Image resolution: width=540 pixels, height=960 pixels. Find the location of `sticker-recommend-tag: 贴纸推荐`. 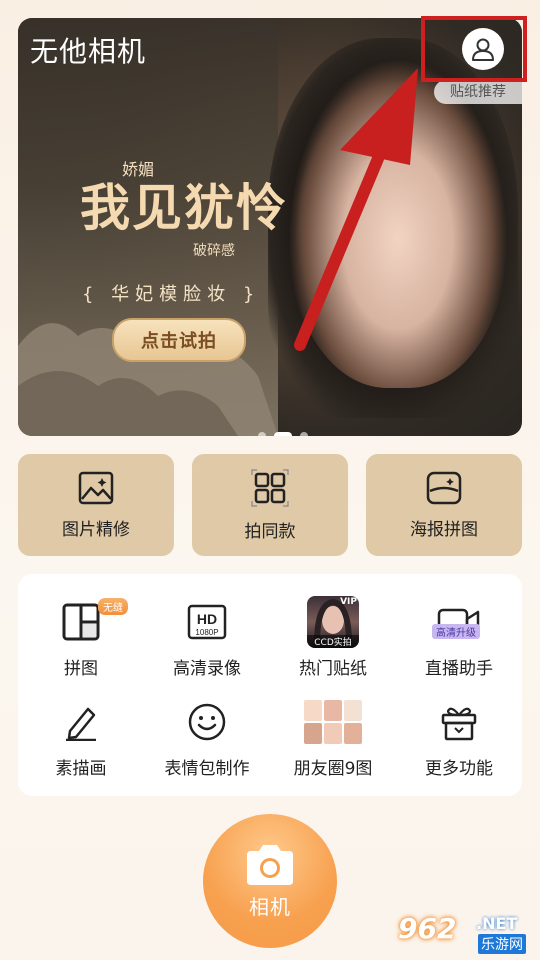

sticker-recommend-tag: 贴纸推荐 is located at coordinates (478, 92).